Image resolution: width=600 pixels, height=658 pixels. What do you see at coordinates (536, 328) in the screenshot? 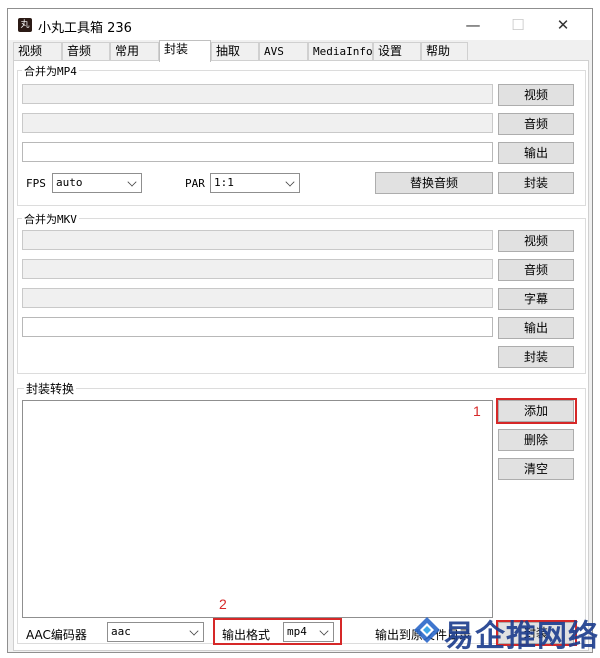
I see `mkv-output-button: 输出` at bounding box center [536, 328].